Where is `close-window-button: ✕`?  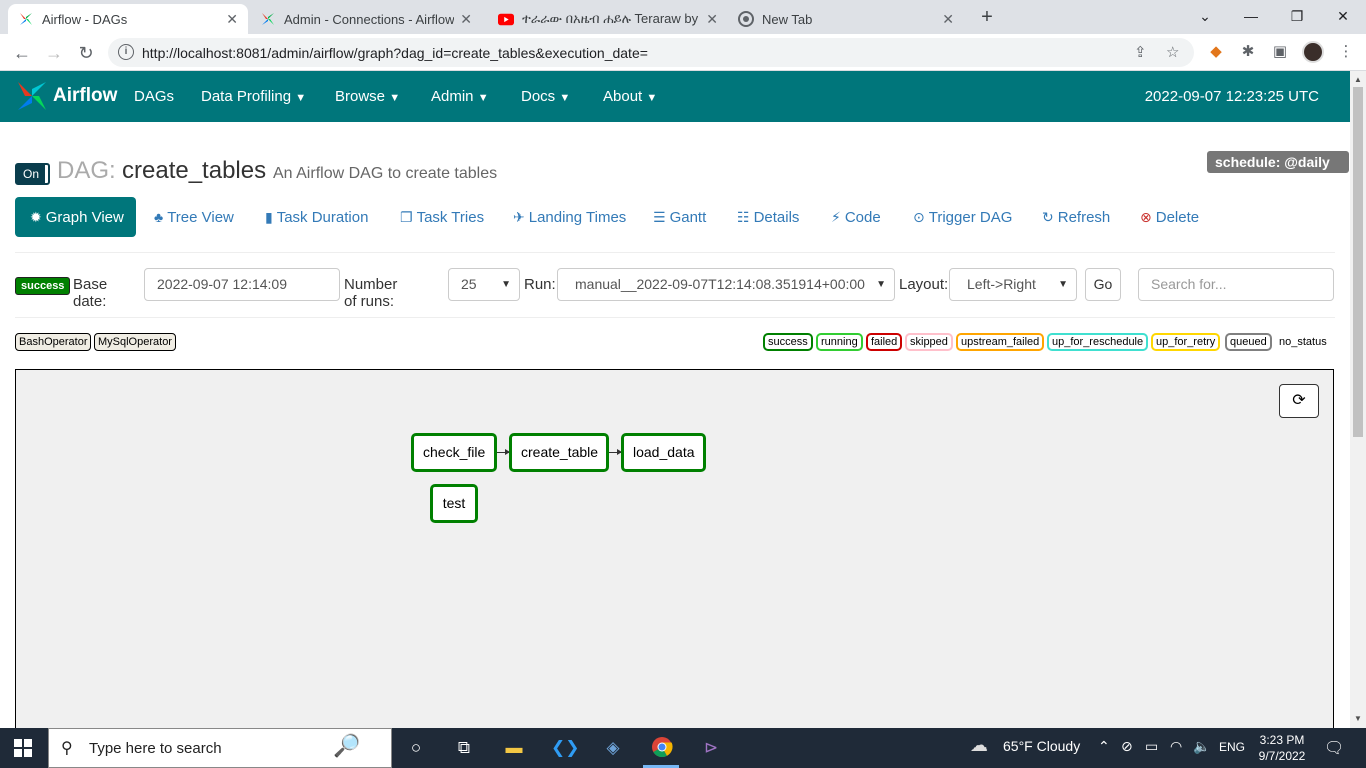
close-window-button: ✕ is located at coordinates (1343, 16).